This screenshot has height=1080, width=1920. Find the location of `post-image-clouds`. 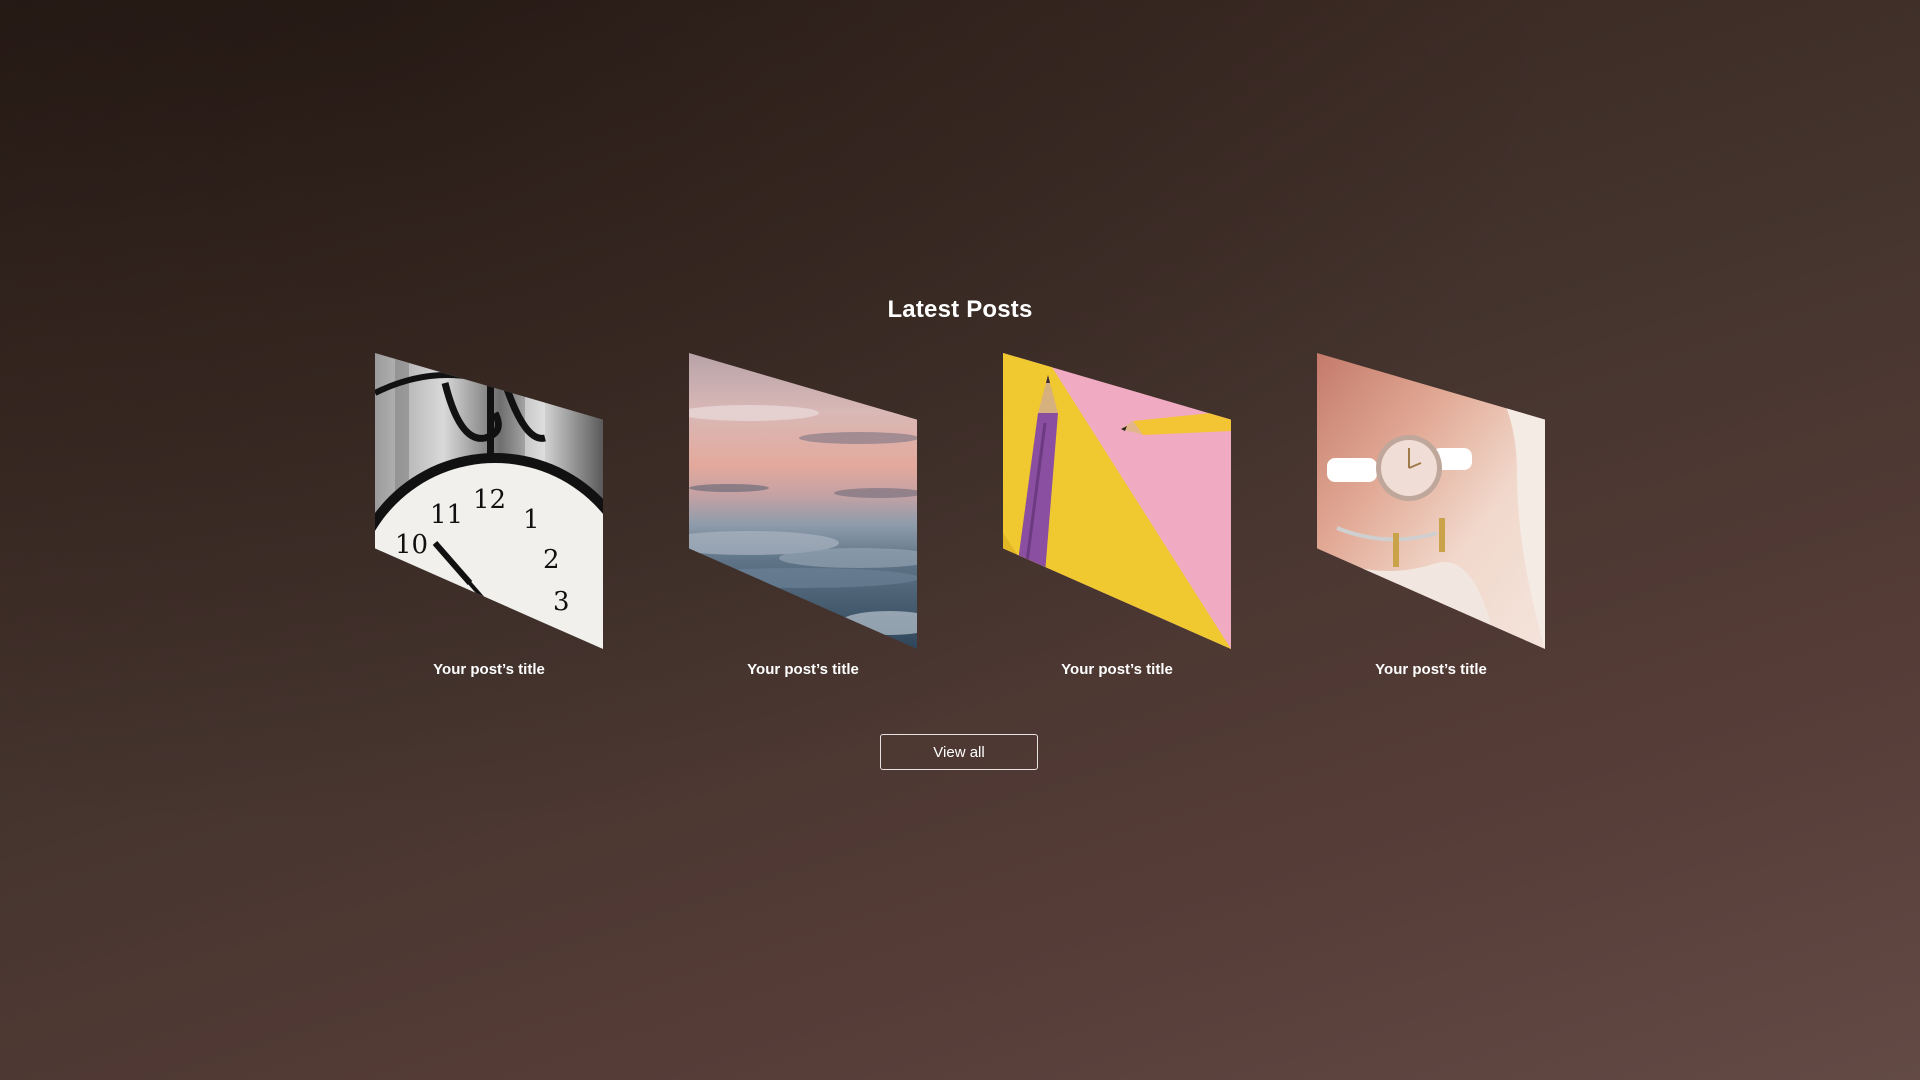

post-image-clouds is located at coordinates (803, 501).